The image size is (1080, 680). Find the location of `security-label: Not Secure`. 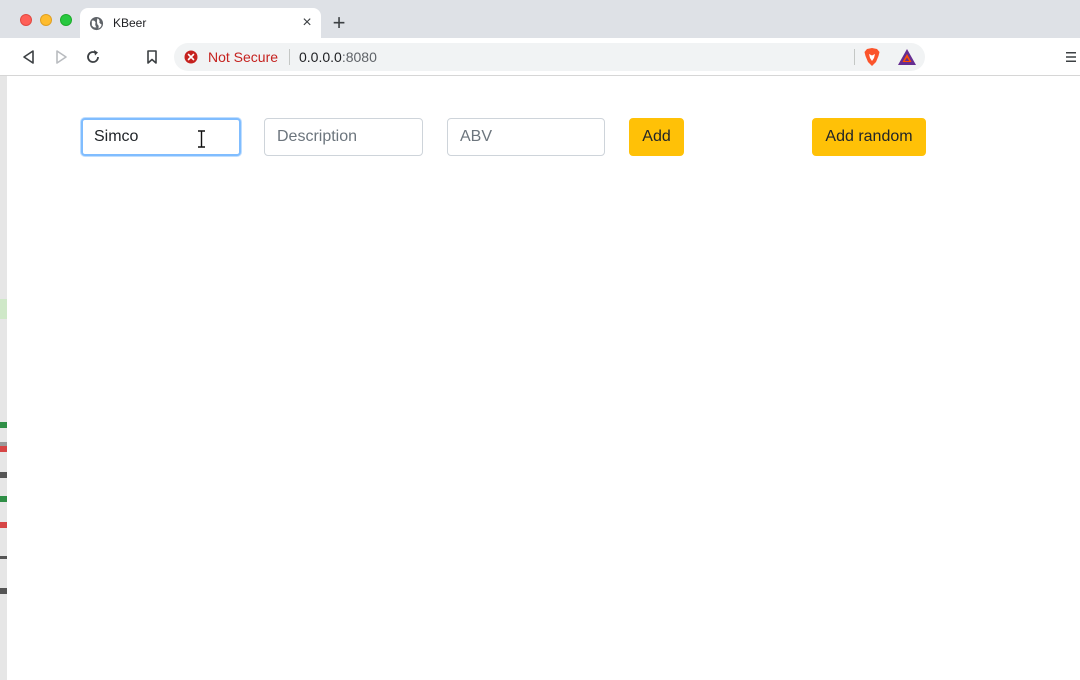

security-label: Not Secure is located at coordinates (243, 57).